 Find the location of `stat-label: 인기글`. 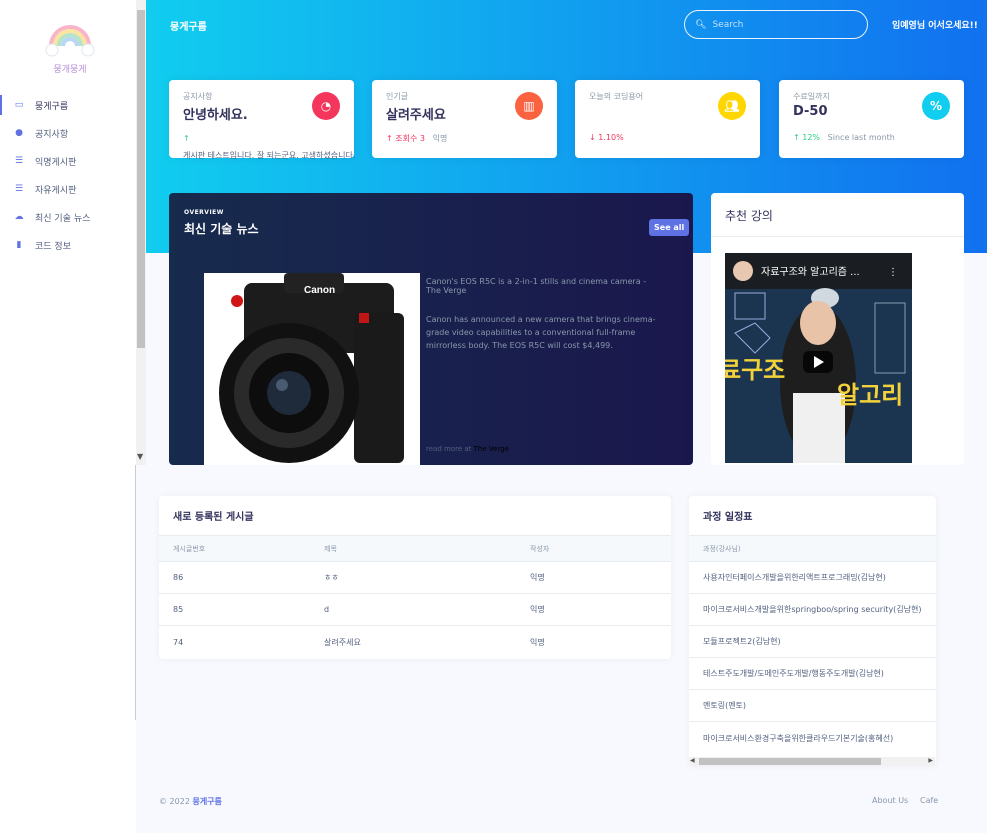

stat-label: 인기글 is located at coordinates (397, 96).